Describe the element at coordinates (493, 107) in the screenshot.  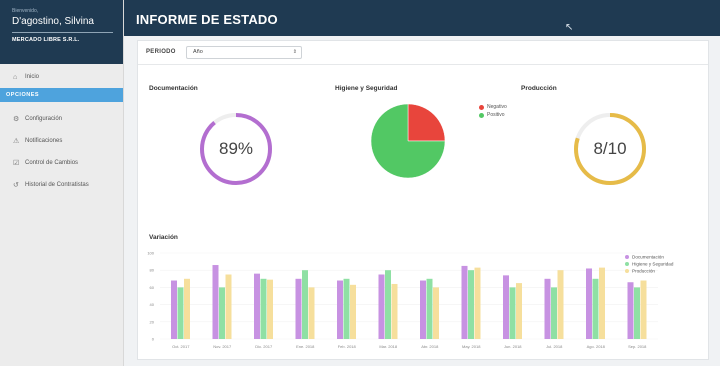
I see `legend-negativo: Negativo` at that location.